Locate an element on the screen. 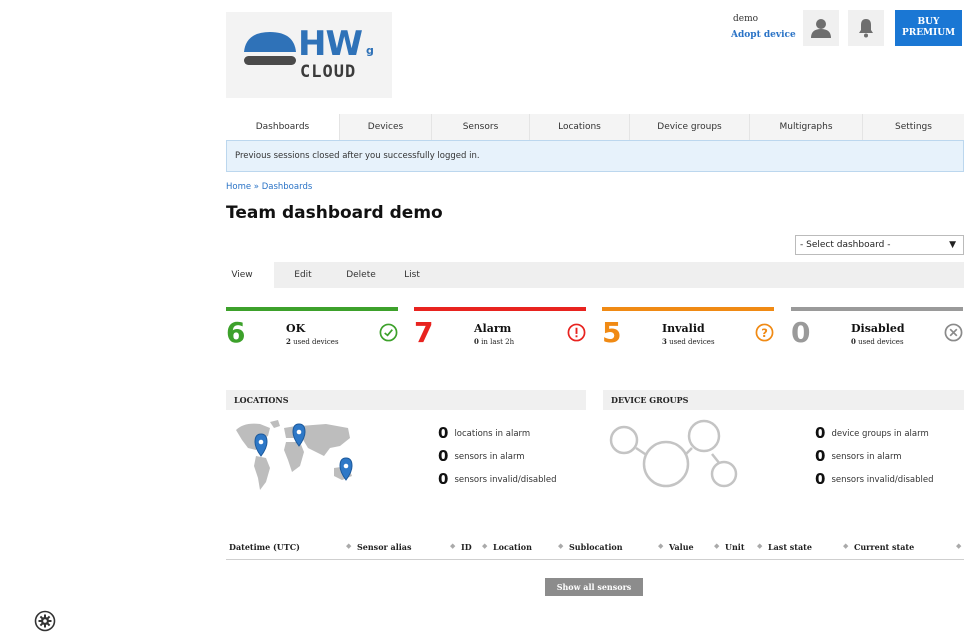 Image resolution: width=966 pixels, height=637 pixels. dashboard-tabs: View Edit Delete List is located at coordinates (587, 275).